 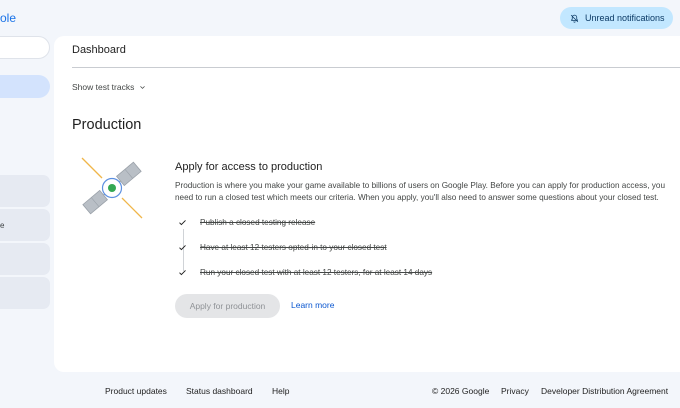 I want to click on learn-more-link: Learn more, so click(x=312, y=305).